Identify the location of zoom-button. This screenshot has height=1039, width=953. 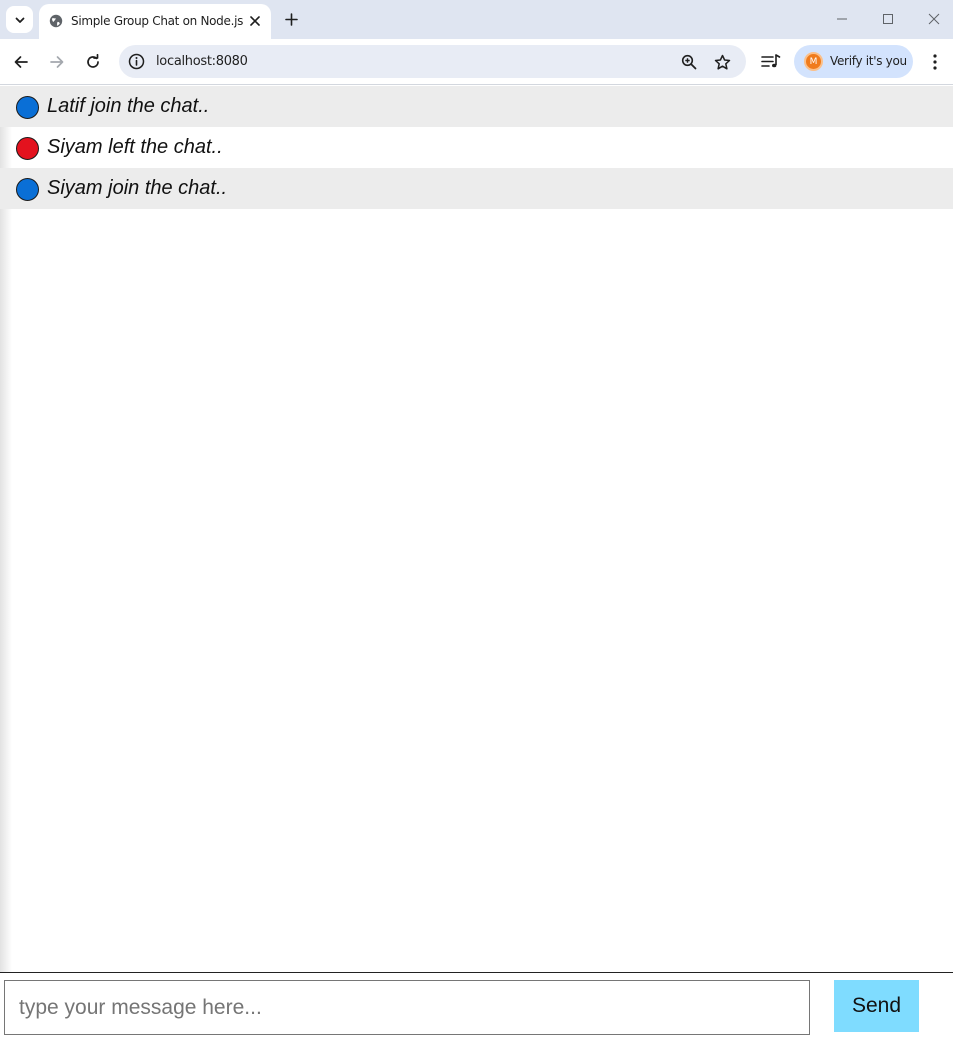
(689, 62).